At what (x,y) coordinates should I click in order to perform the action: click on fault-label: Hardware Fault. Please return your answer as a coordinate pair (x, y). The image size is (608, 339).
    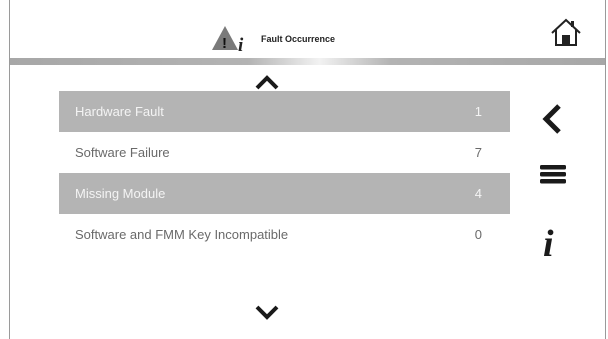
    Looking at the image, I should click on (119, 111).